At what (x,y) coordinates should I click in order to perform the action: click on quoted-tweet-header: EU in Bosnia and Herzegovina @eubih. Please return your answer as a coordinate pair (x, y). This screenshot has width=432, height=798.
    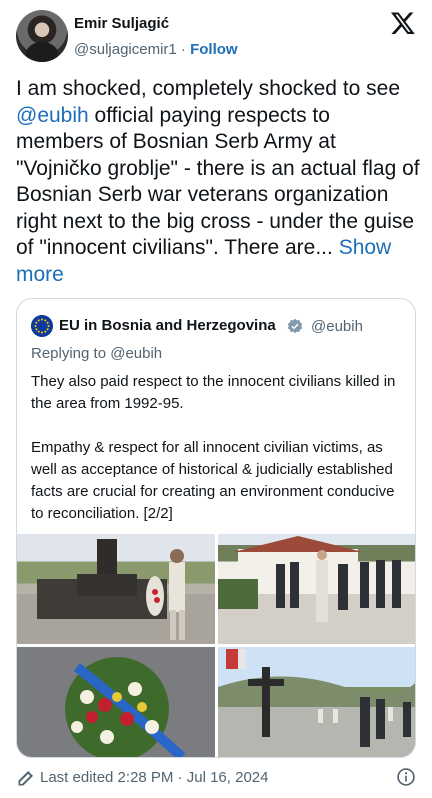
    Looking at the image, I should click on (221, 326).